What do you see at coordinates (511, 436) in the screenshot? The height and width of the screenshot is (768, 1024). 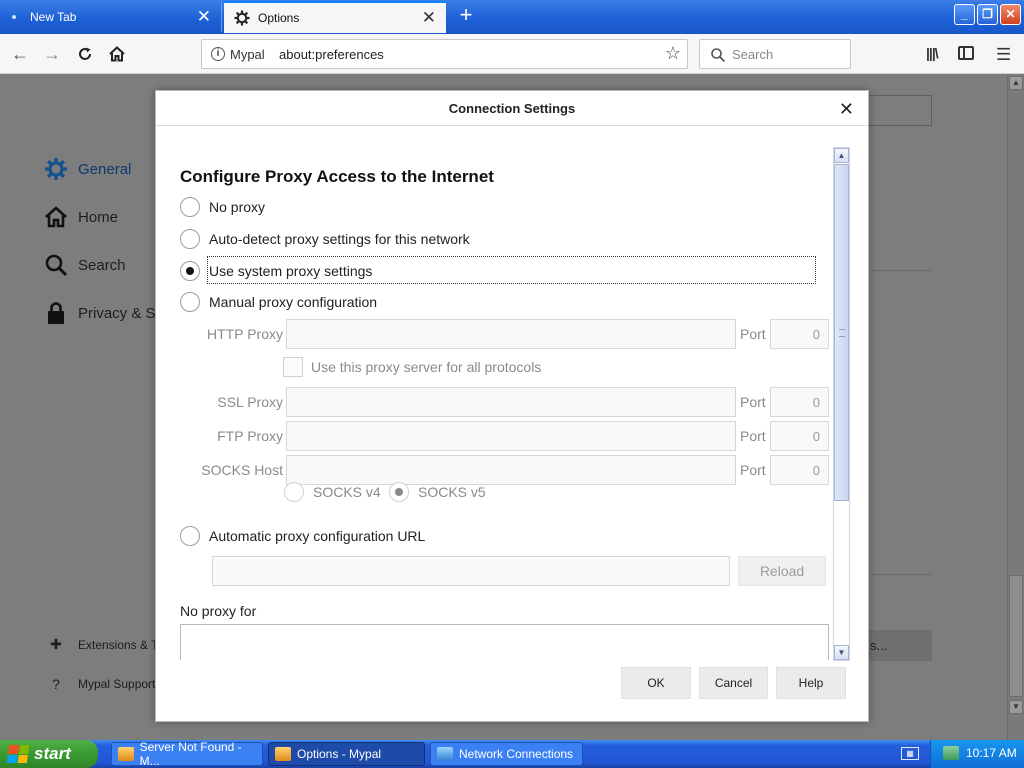 I see `ftp-proxy-field` at bounding box center [511, 436].